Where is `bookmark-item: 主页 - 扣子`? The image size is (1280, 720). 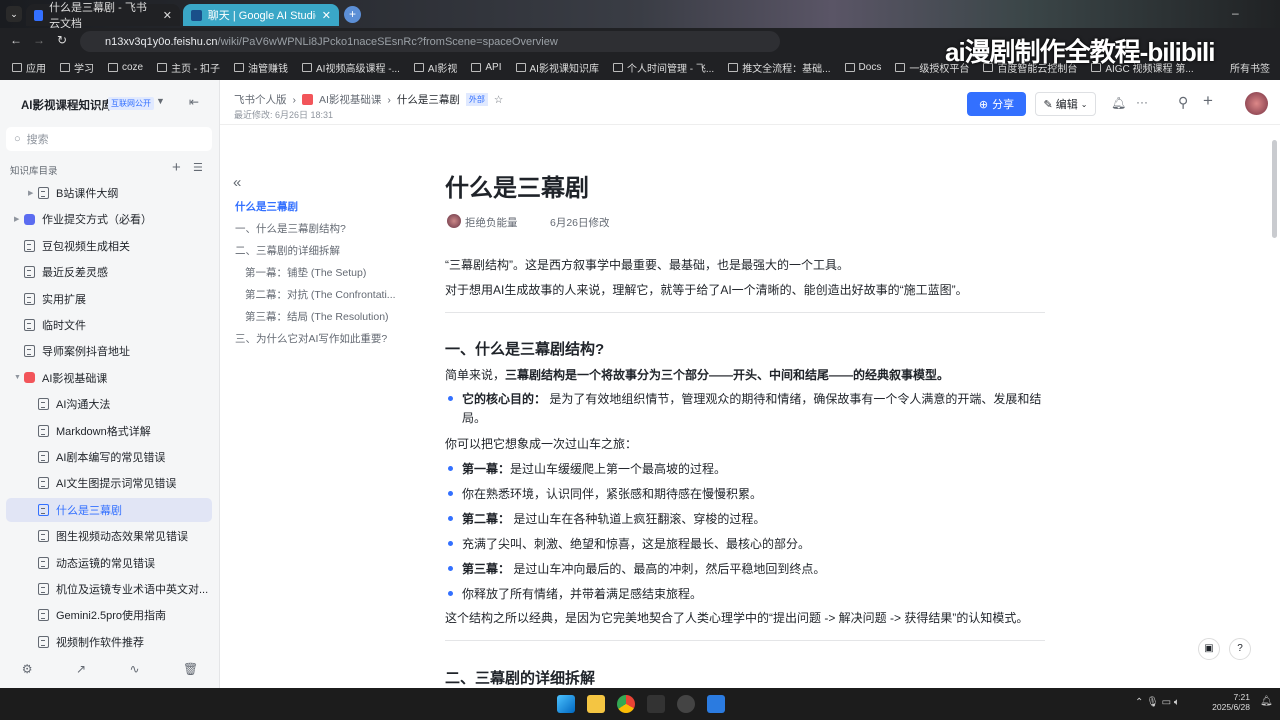
bookmark-item: 主页 - 扣子 is located at coordinates (188, 67).